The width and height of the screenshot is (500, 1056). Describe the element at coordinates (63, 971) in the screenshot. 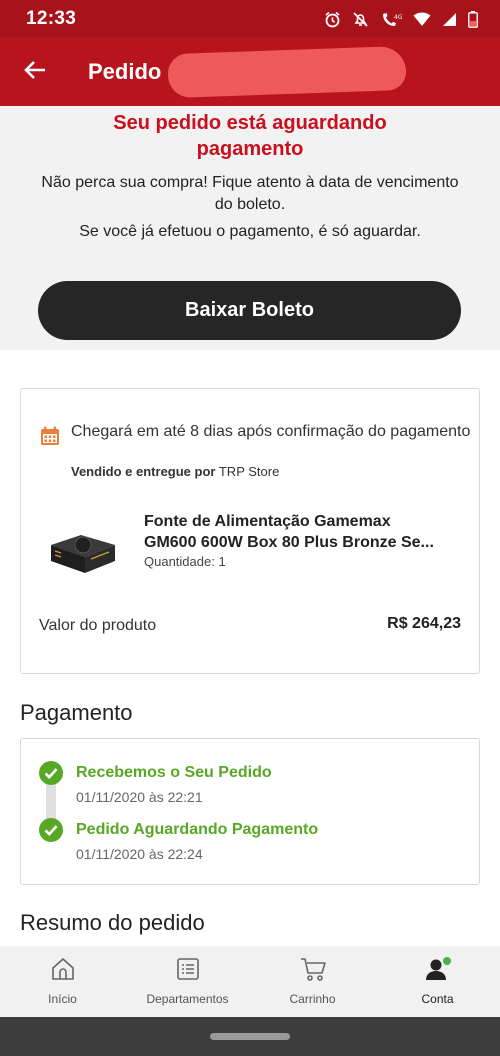

I see `home-icon` at that location.